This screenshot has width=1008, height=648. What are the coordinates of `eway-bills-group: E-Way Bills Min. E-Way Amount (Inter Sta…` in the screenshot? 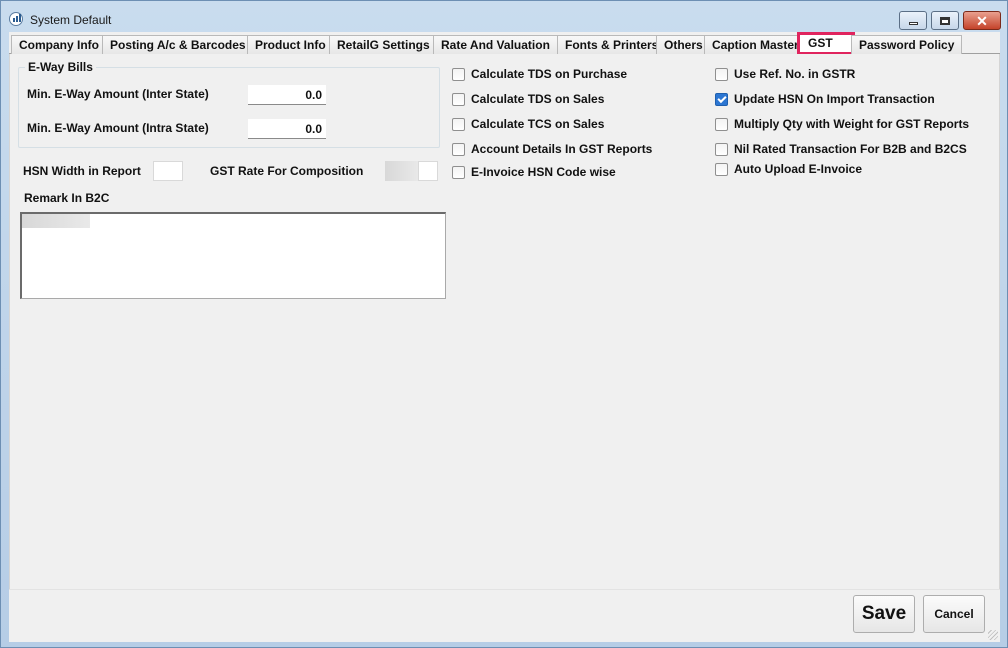 It's located at (229, 104).